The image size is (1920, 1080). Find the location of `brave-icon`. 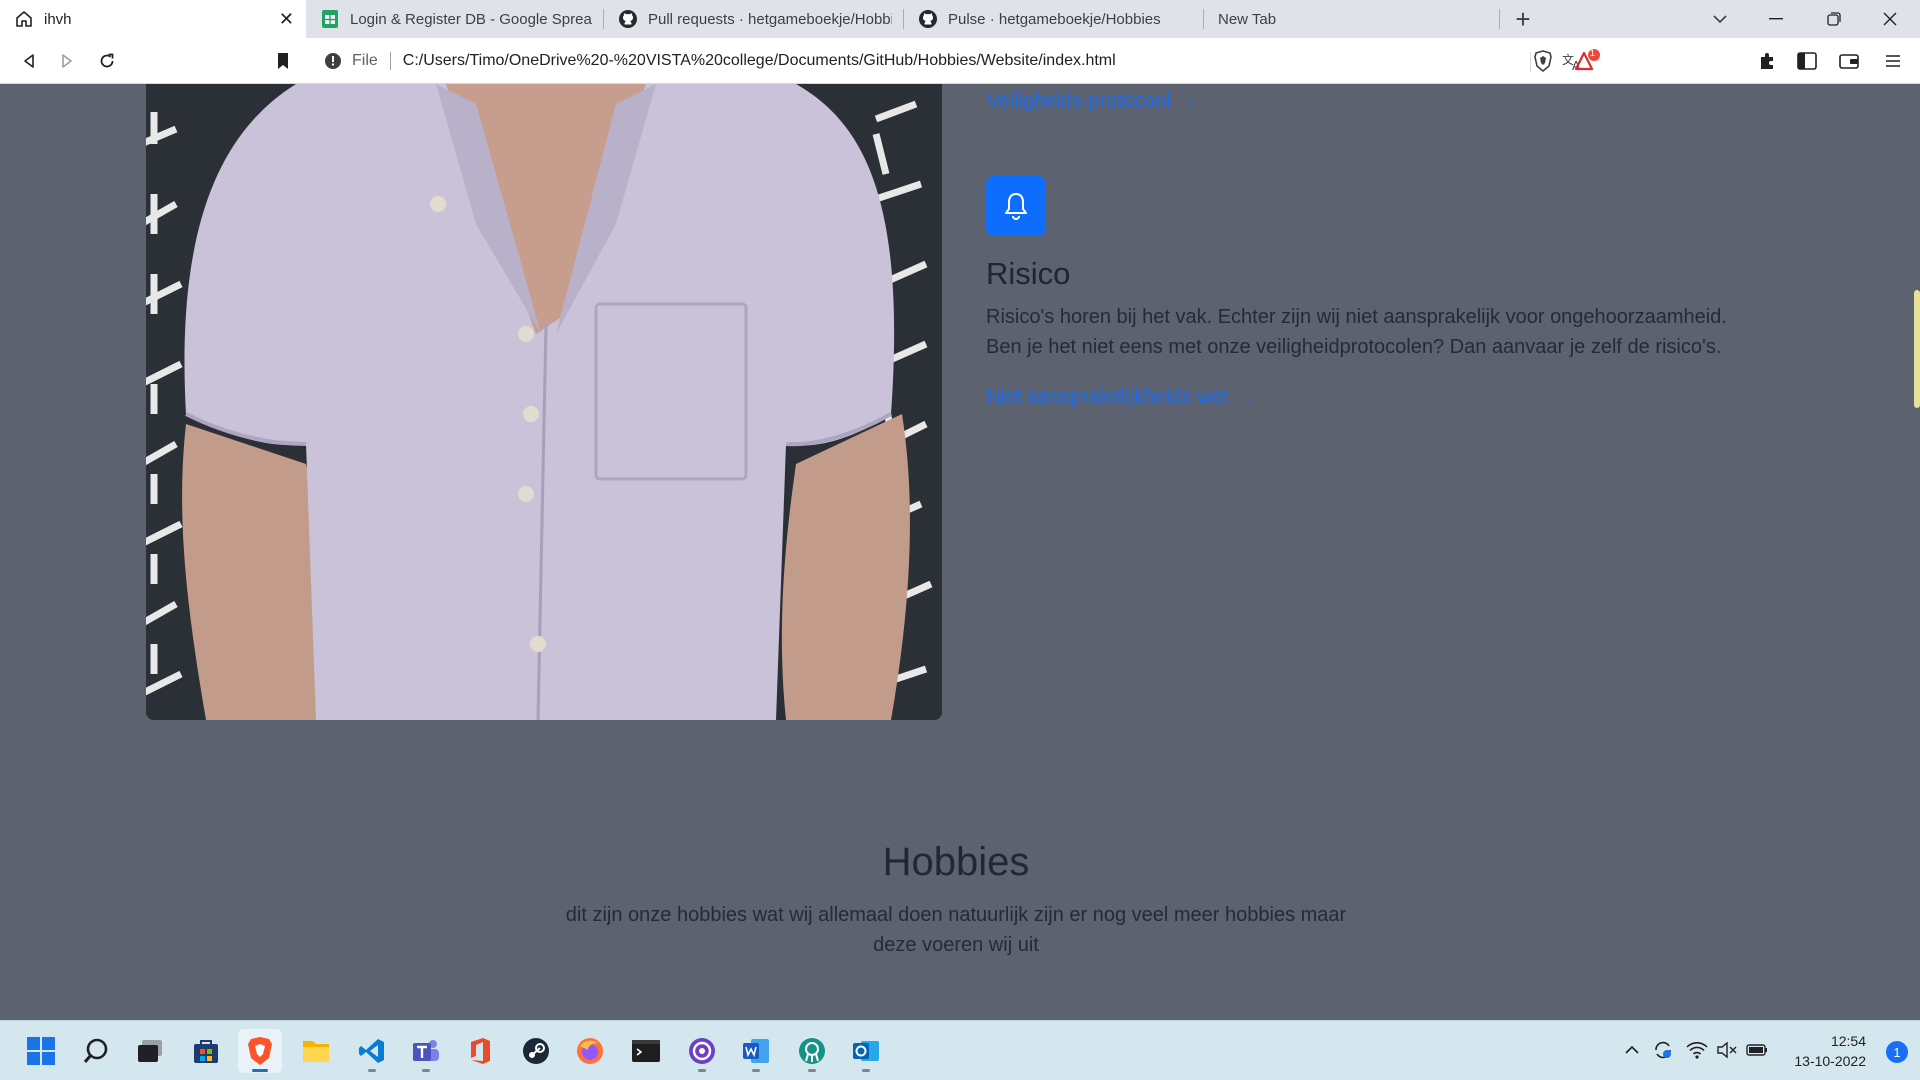

brave-icon is located at coordinates (260, 1051).